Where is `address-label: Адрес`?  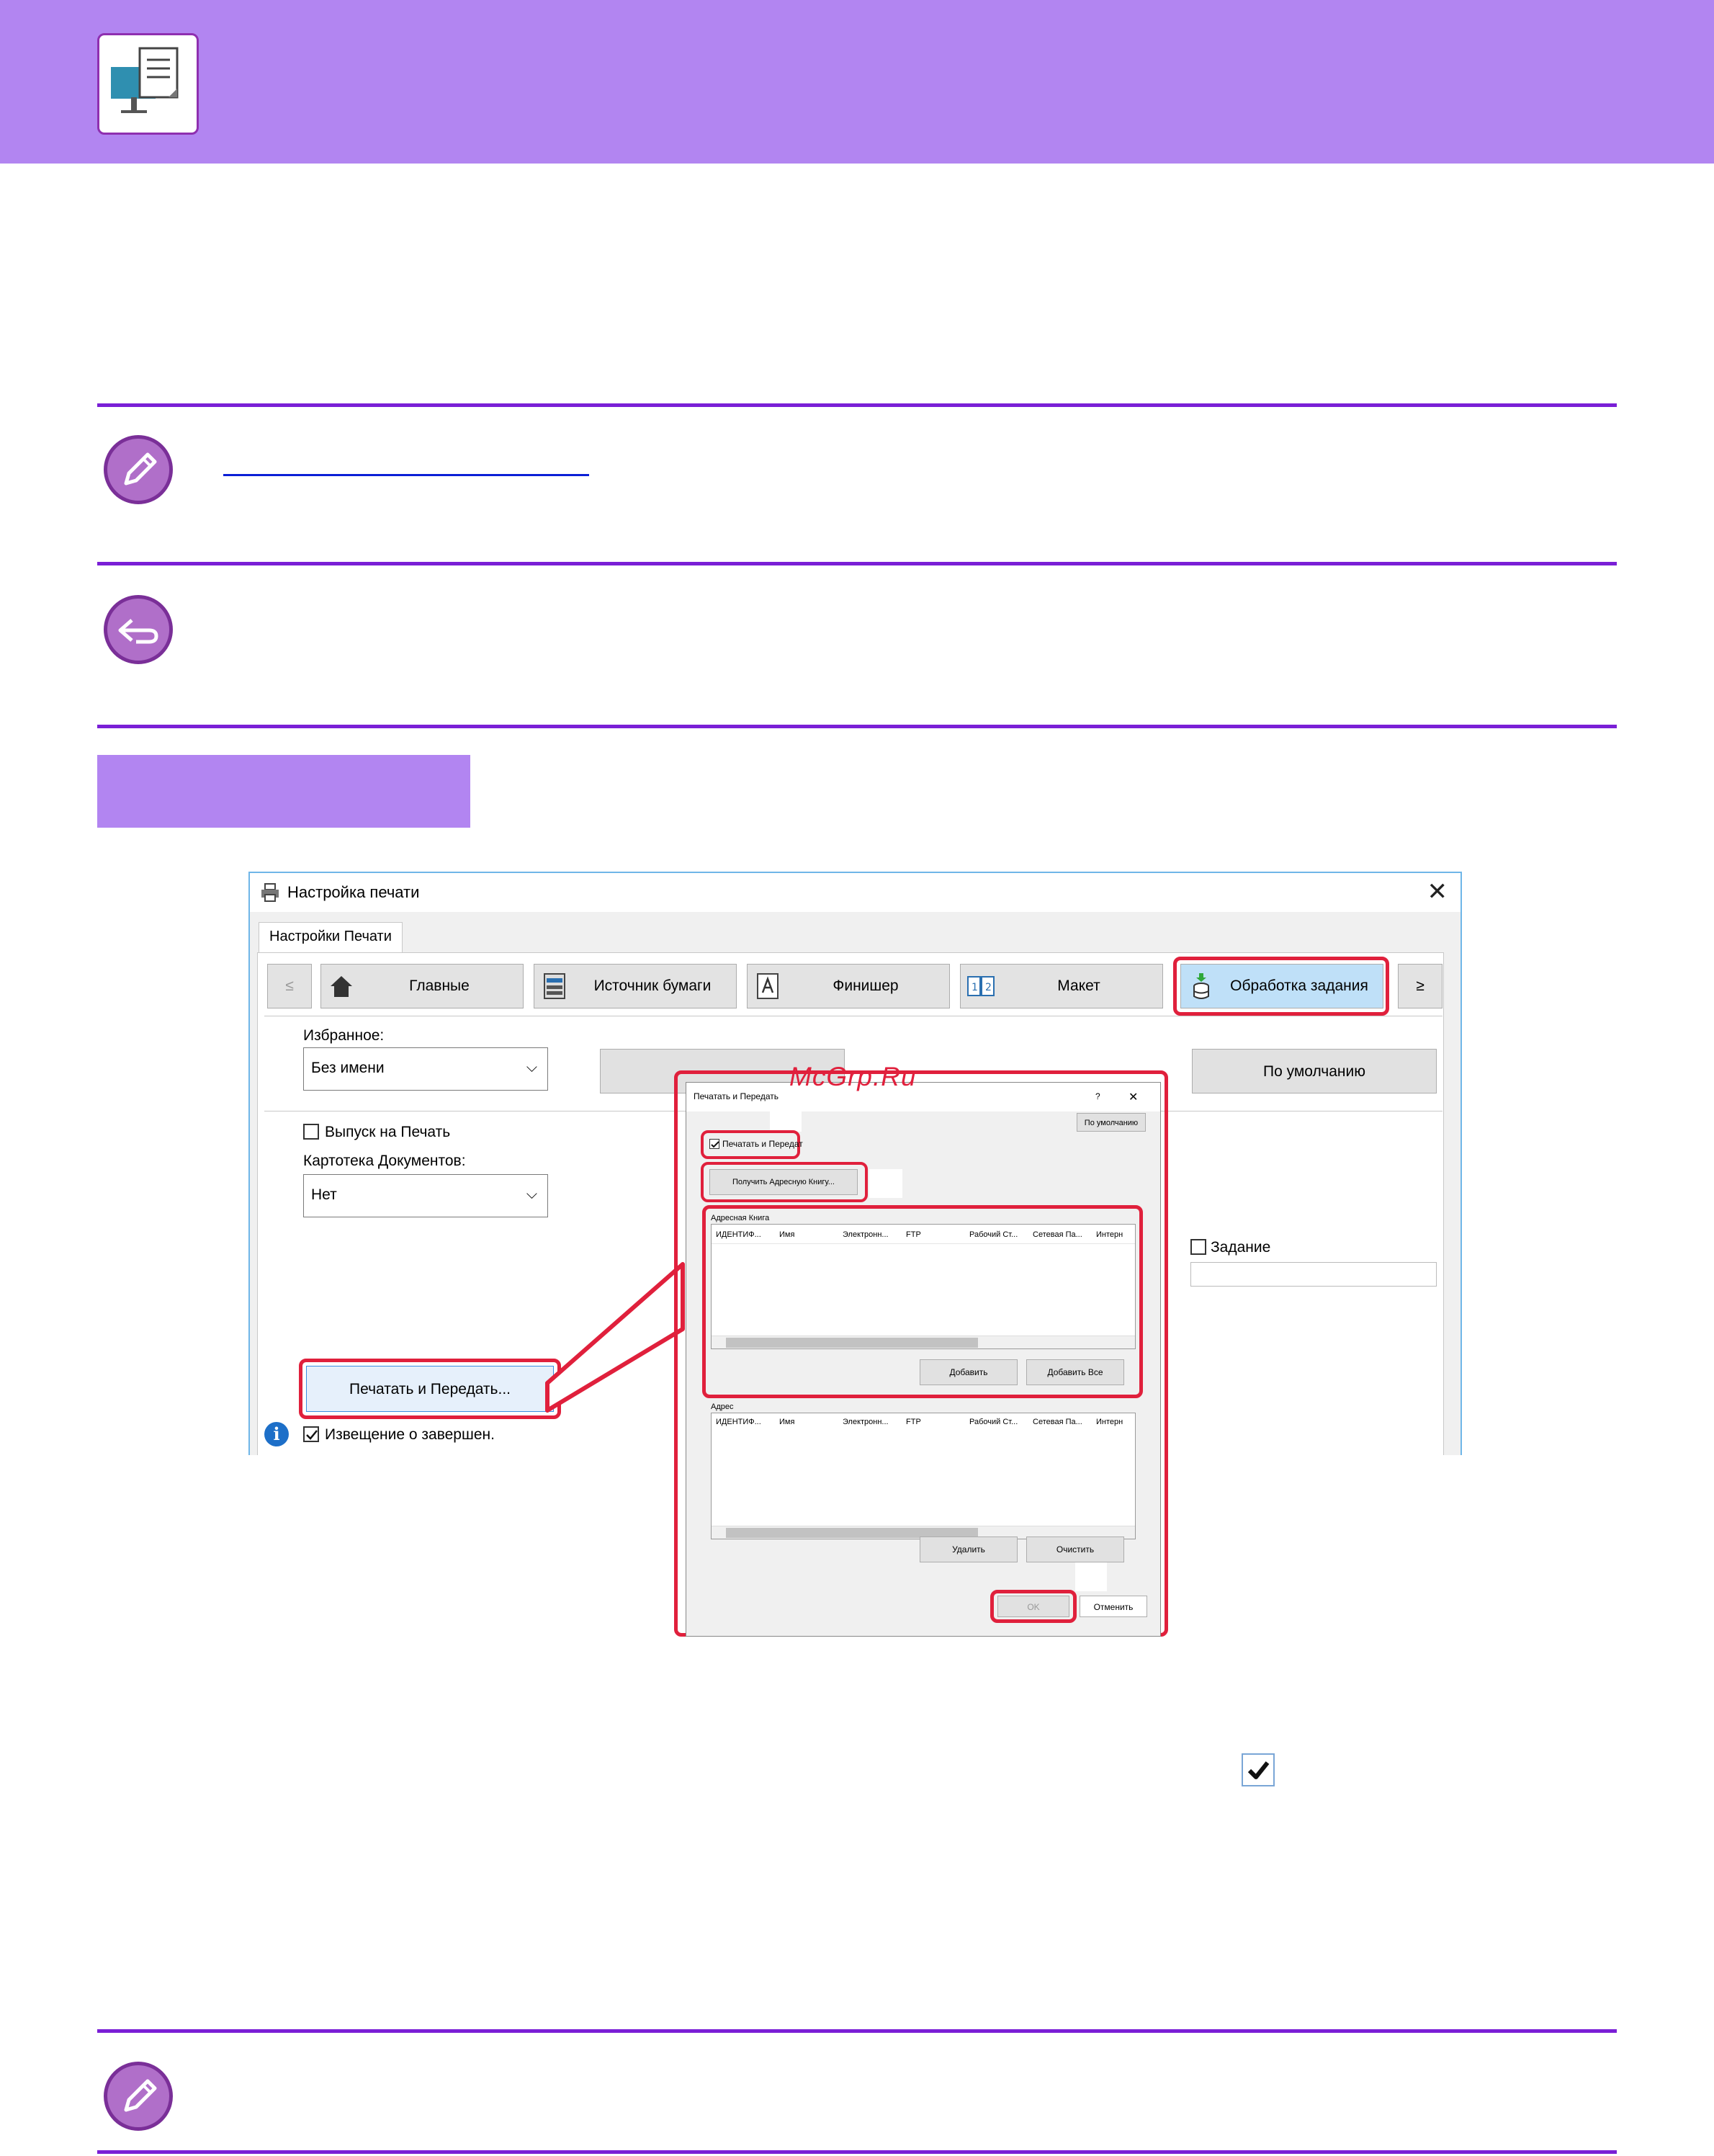 address-label: Адрес is located at coordinates (722, 1407).